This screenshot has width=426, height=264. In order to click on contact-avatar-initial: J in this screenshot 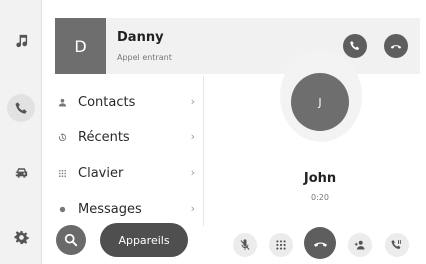, I will do `click(320, 102)`.